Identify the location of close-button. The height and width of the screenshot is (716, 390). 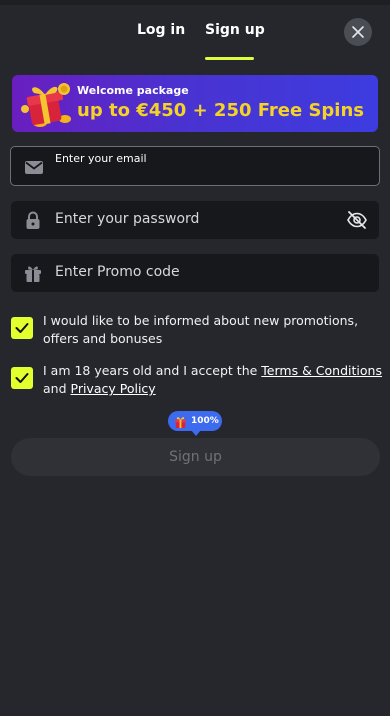
(358, 32).